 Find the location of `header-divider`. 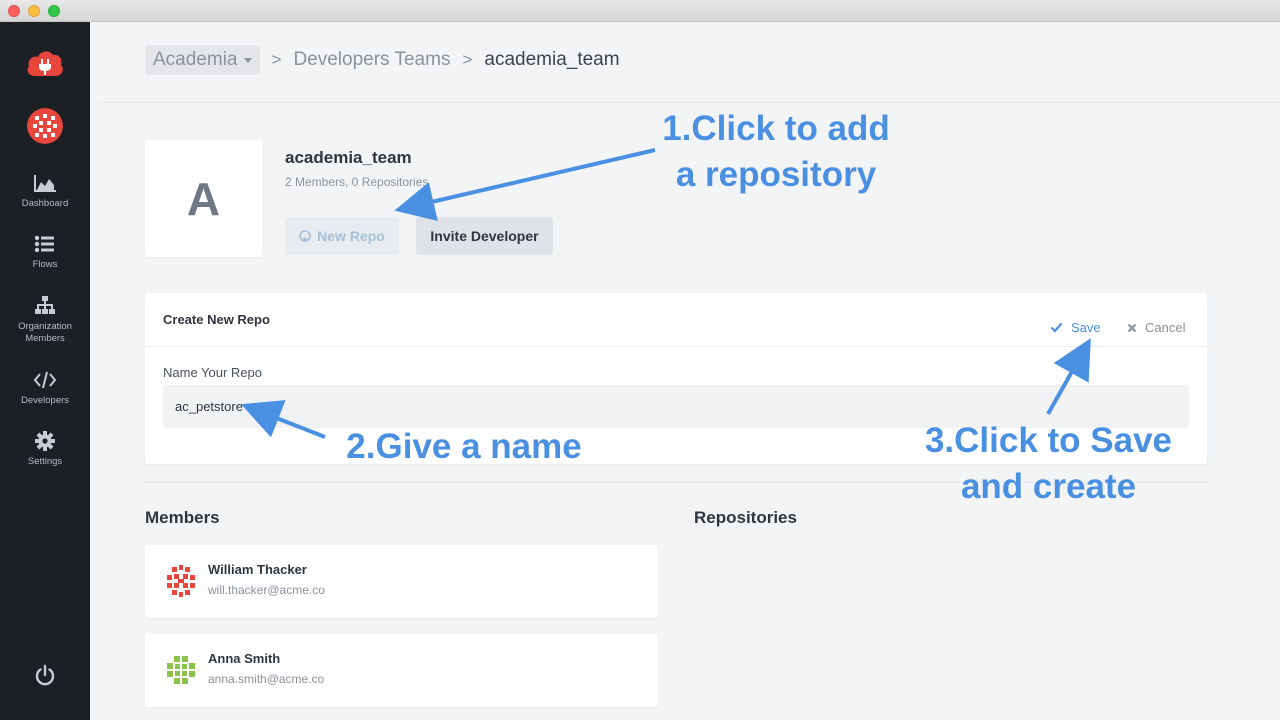

header-divider is located at coordinates (690, 102).